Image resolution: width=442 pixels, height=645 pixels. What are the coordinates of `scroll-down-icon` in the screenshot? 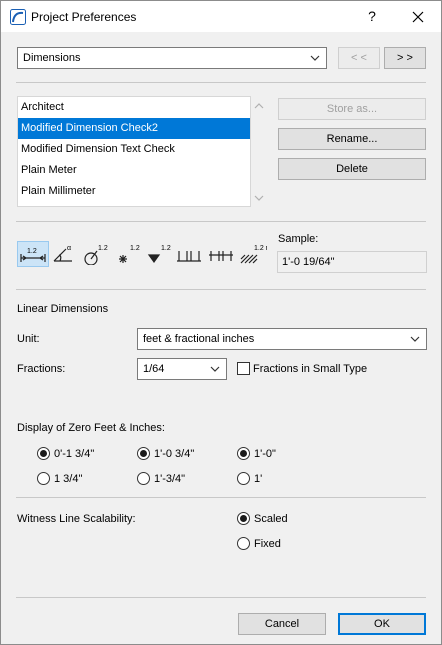 It's located at (259, 198).